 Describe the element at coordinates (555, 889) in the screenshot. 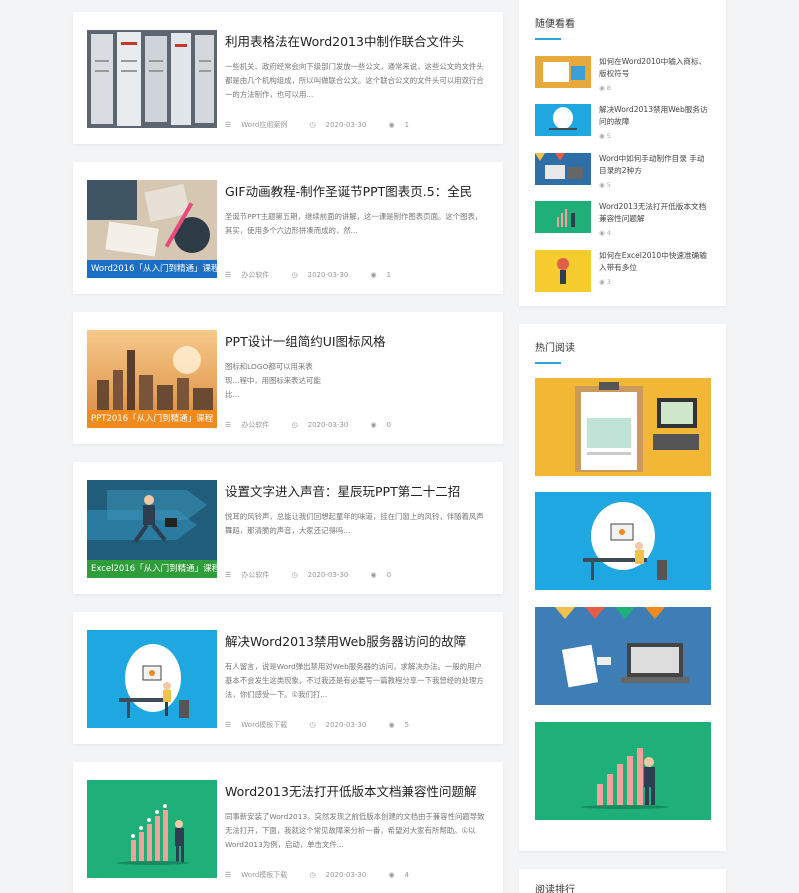

I see `widget-heading: 阅读排行` at that location.